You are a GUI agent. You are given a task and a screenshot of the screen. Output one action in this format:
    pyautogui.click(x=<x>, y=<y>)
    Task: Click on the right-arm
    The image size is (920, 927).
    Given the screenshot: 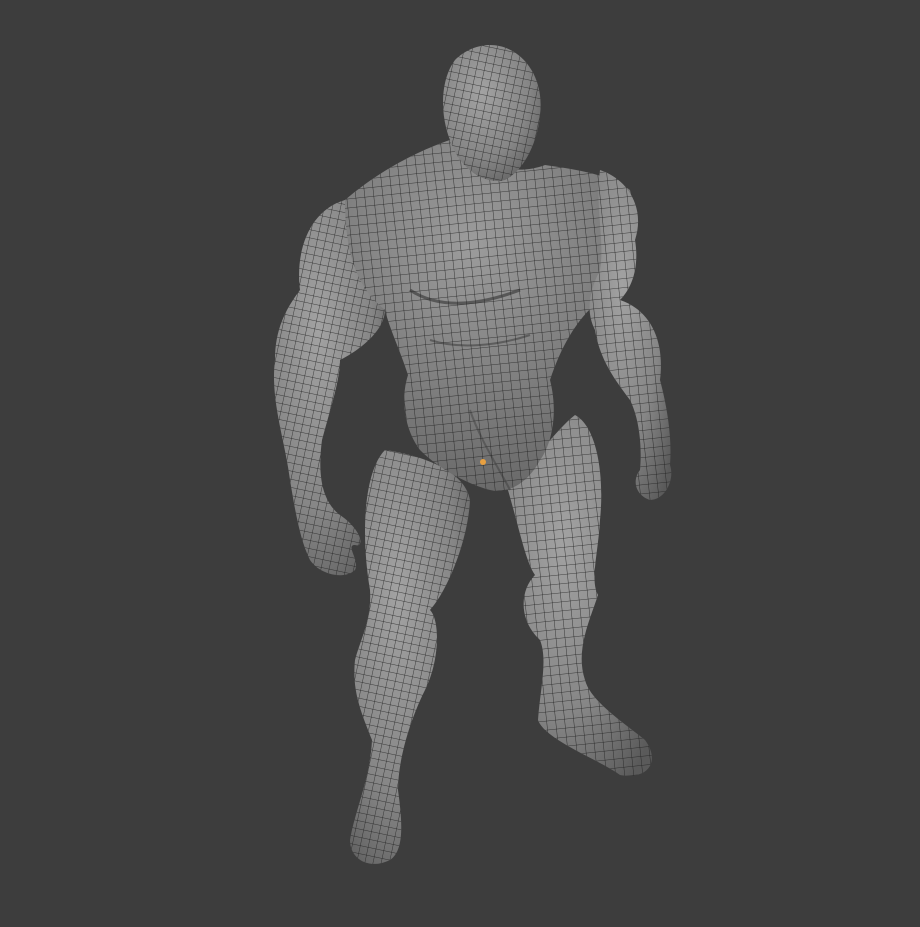 What is the action you would take?
    pyautogui.click(x=630, y=335)
    